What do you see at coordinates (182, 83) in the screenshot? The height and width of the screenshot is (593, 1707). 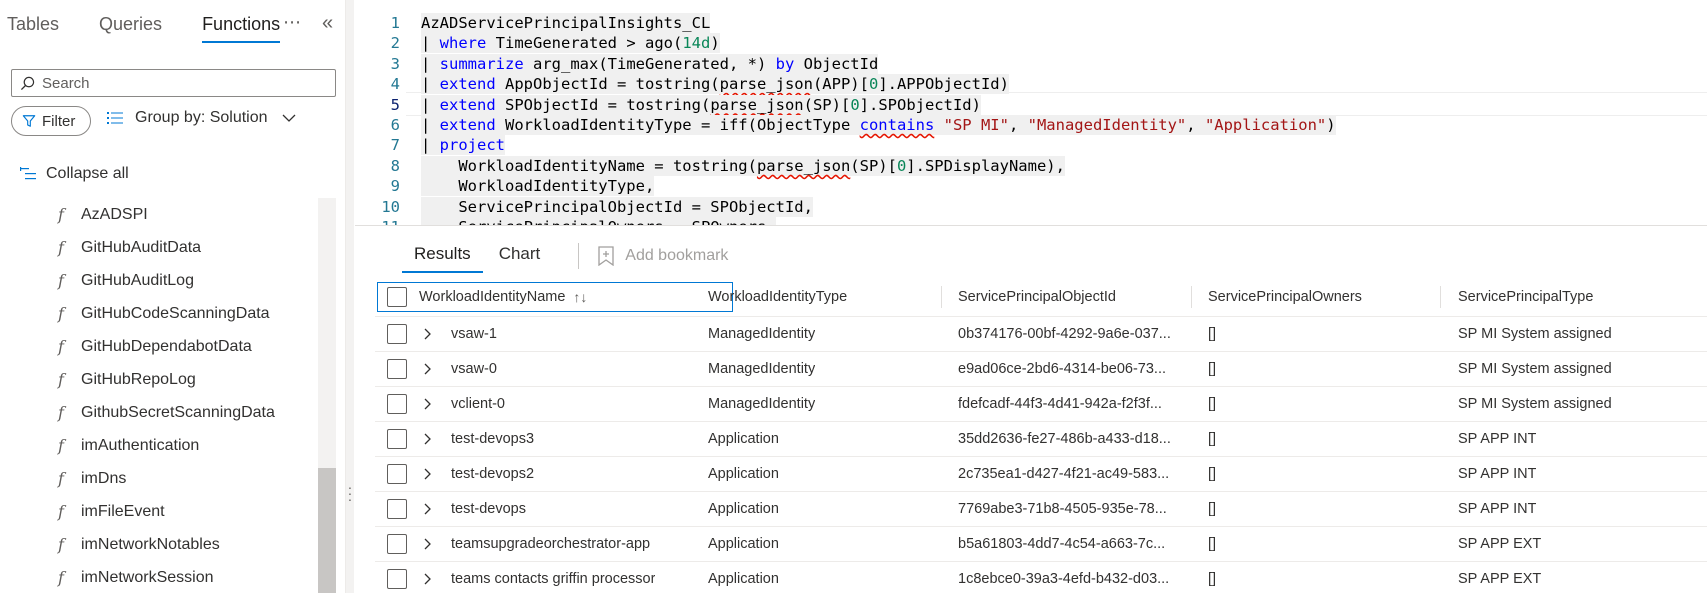 I see `search-input` at bounding box center [182, 83].